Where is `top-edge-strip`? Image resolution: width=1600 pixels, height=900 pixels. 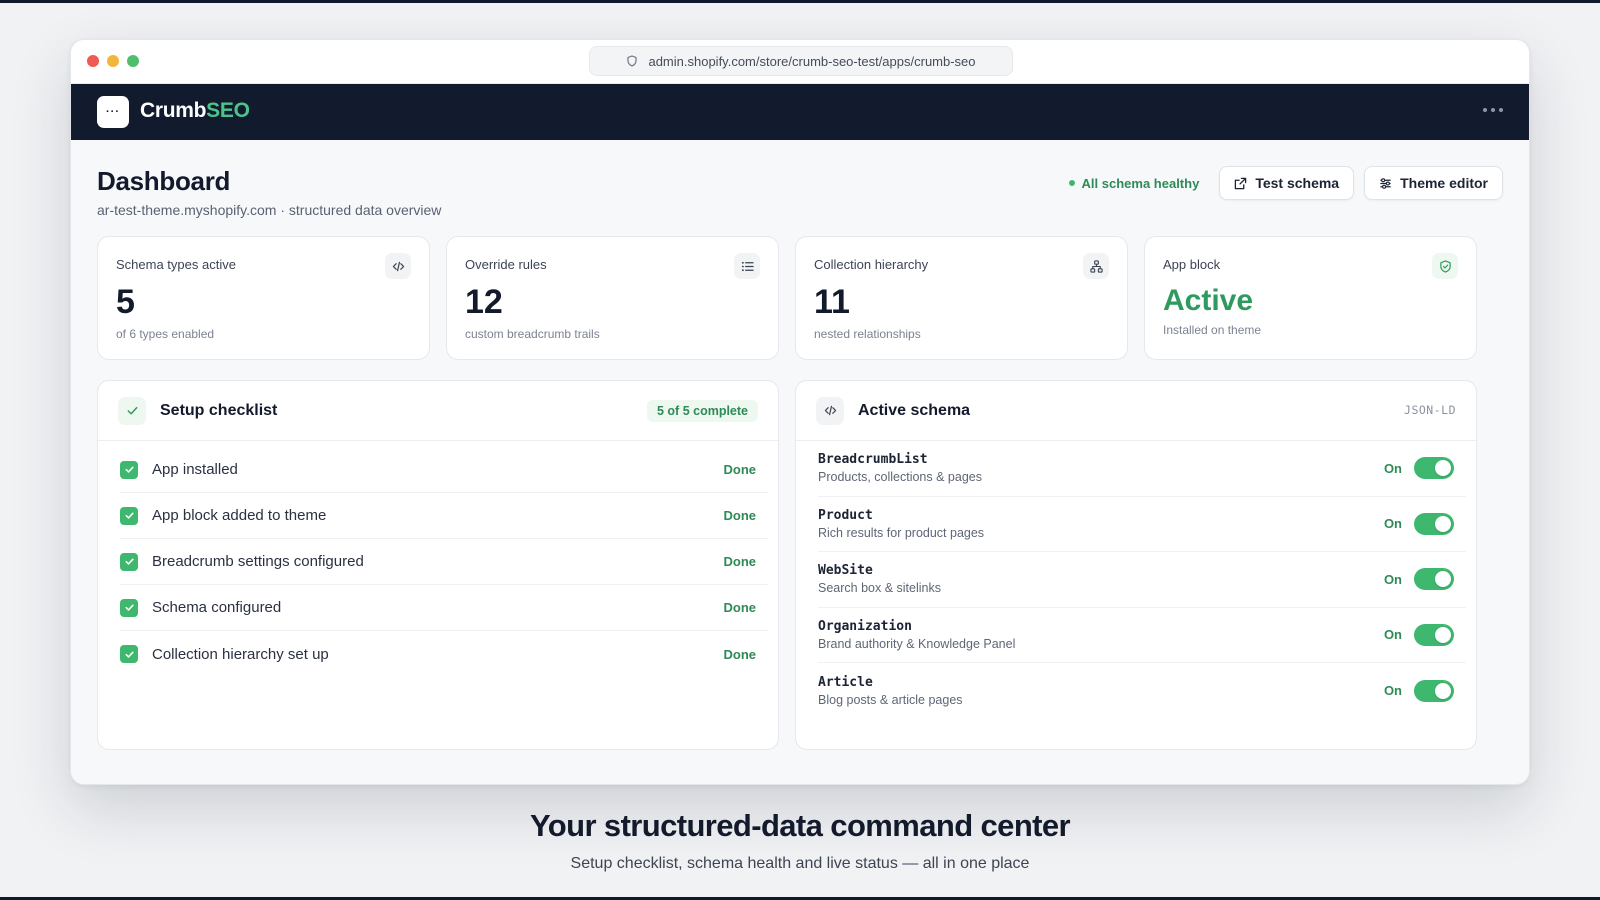 top-edge-strip is located at coordinates (800, 1).